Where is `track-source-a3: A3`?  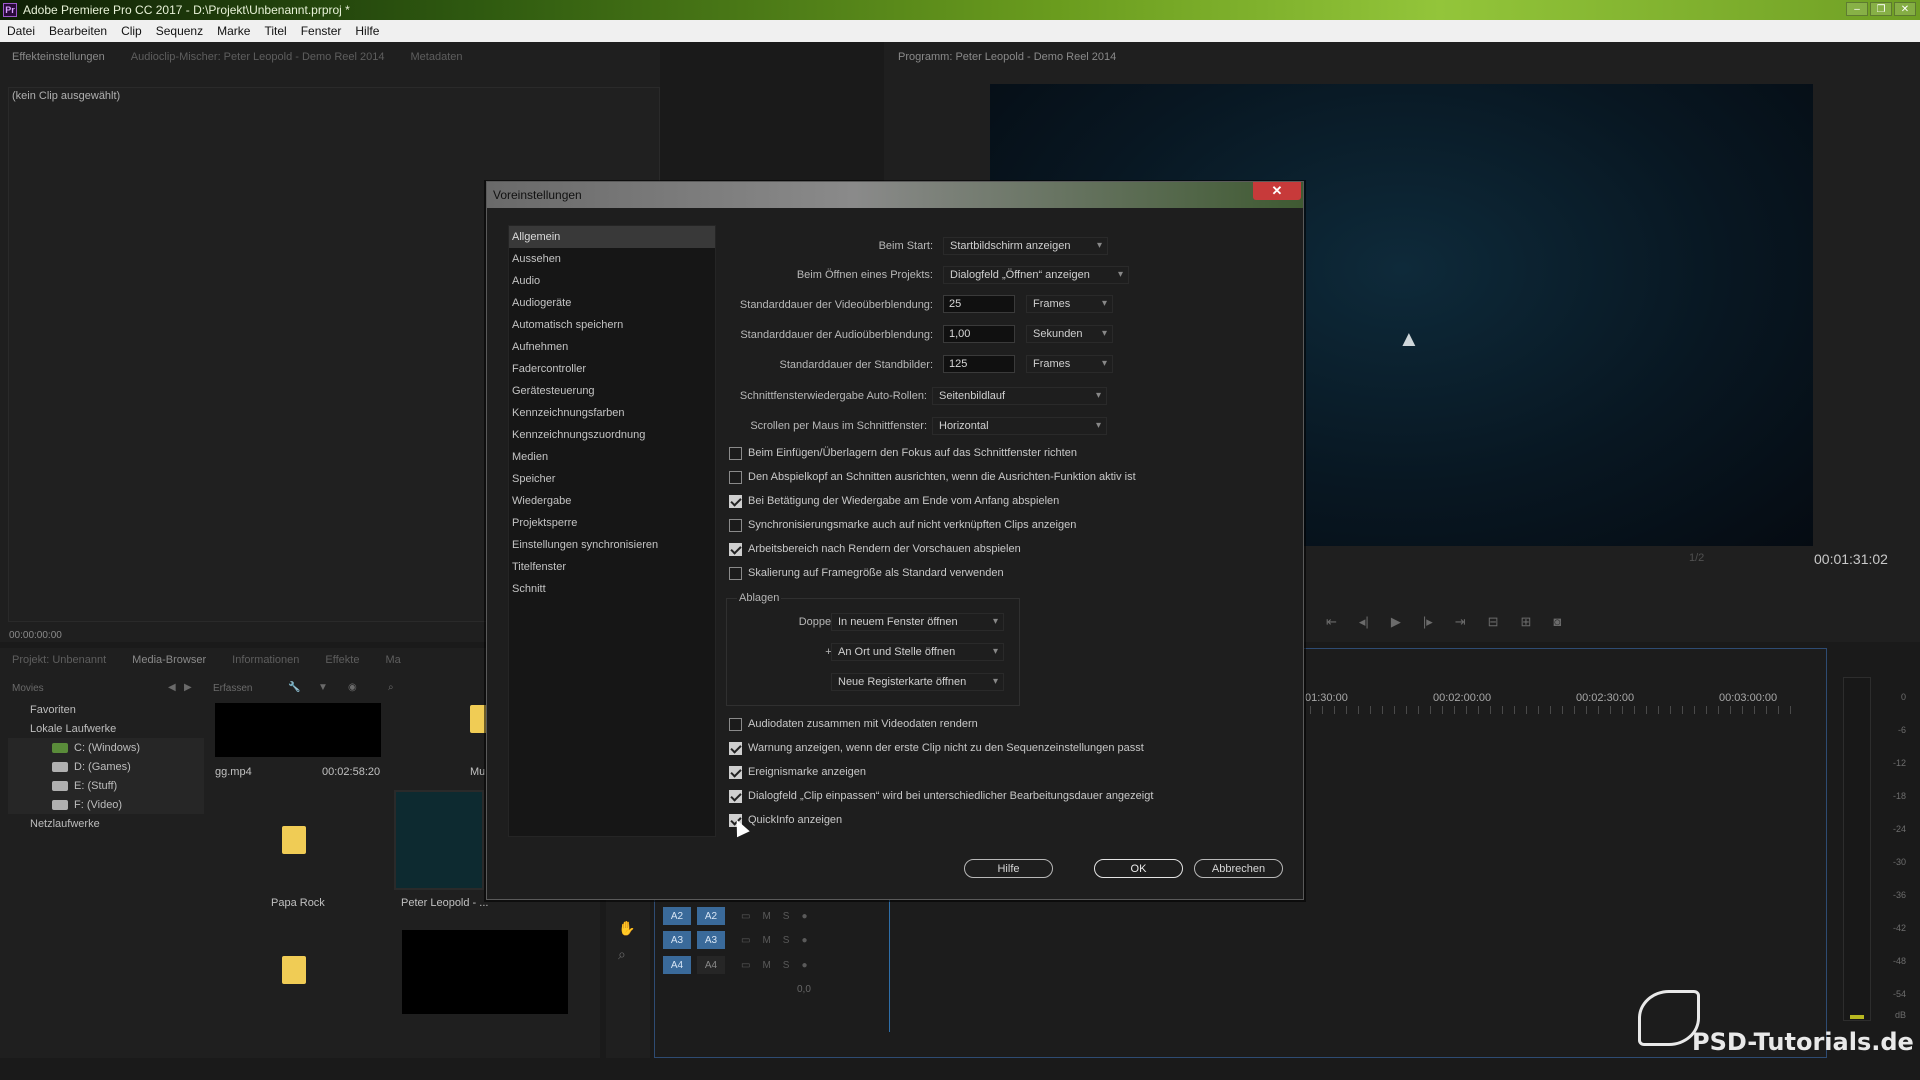 track-source-a3: A3 is located at coordinates (677, 940).